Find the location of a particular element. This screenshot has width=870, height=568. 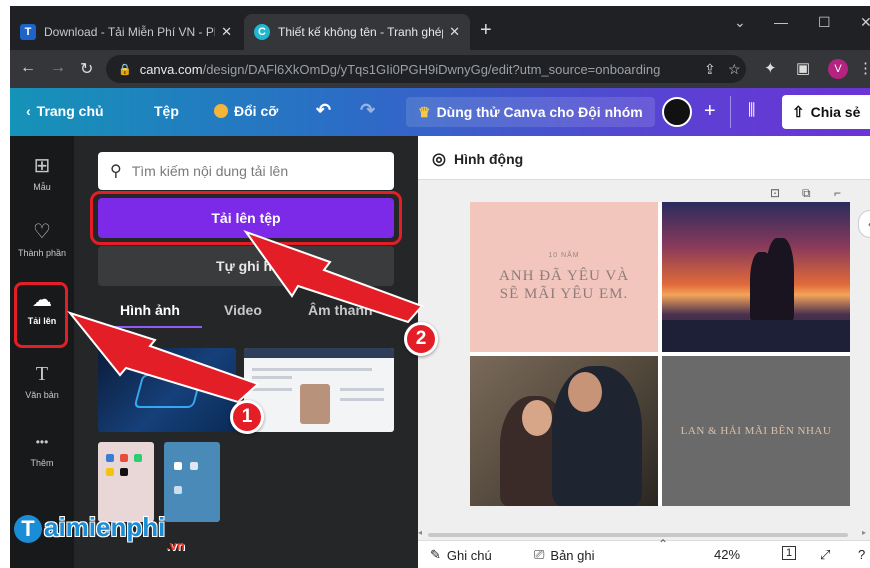

rail-item-more: ••• Thêm is located at coordinates (42, 458).